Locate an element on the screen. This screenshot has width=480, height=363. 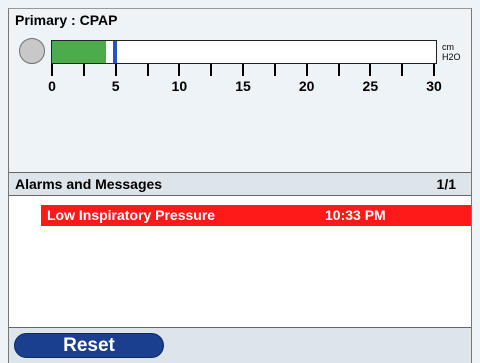
scale-tick-label: 25 is located at coordinates (370, 86).